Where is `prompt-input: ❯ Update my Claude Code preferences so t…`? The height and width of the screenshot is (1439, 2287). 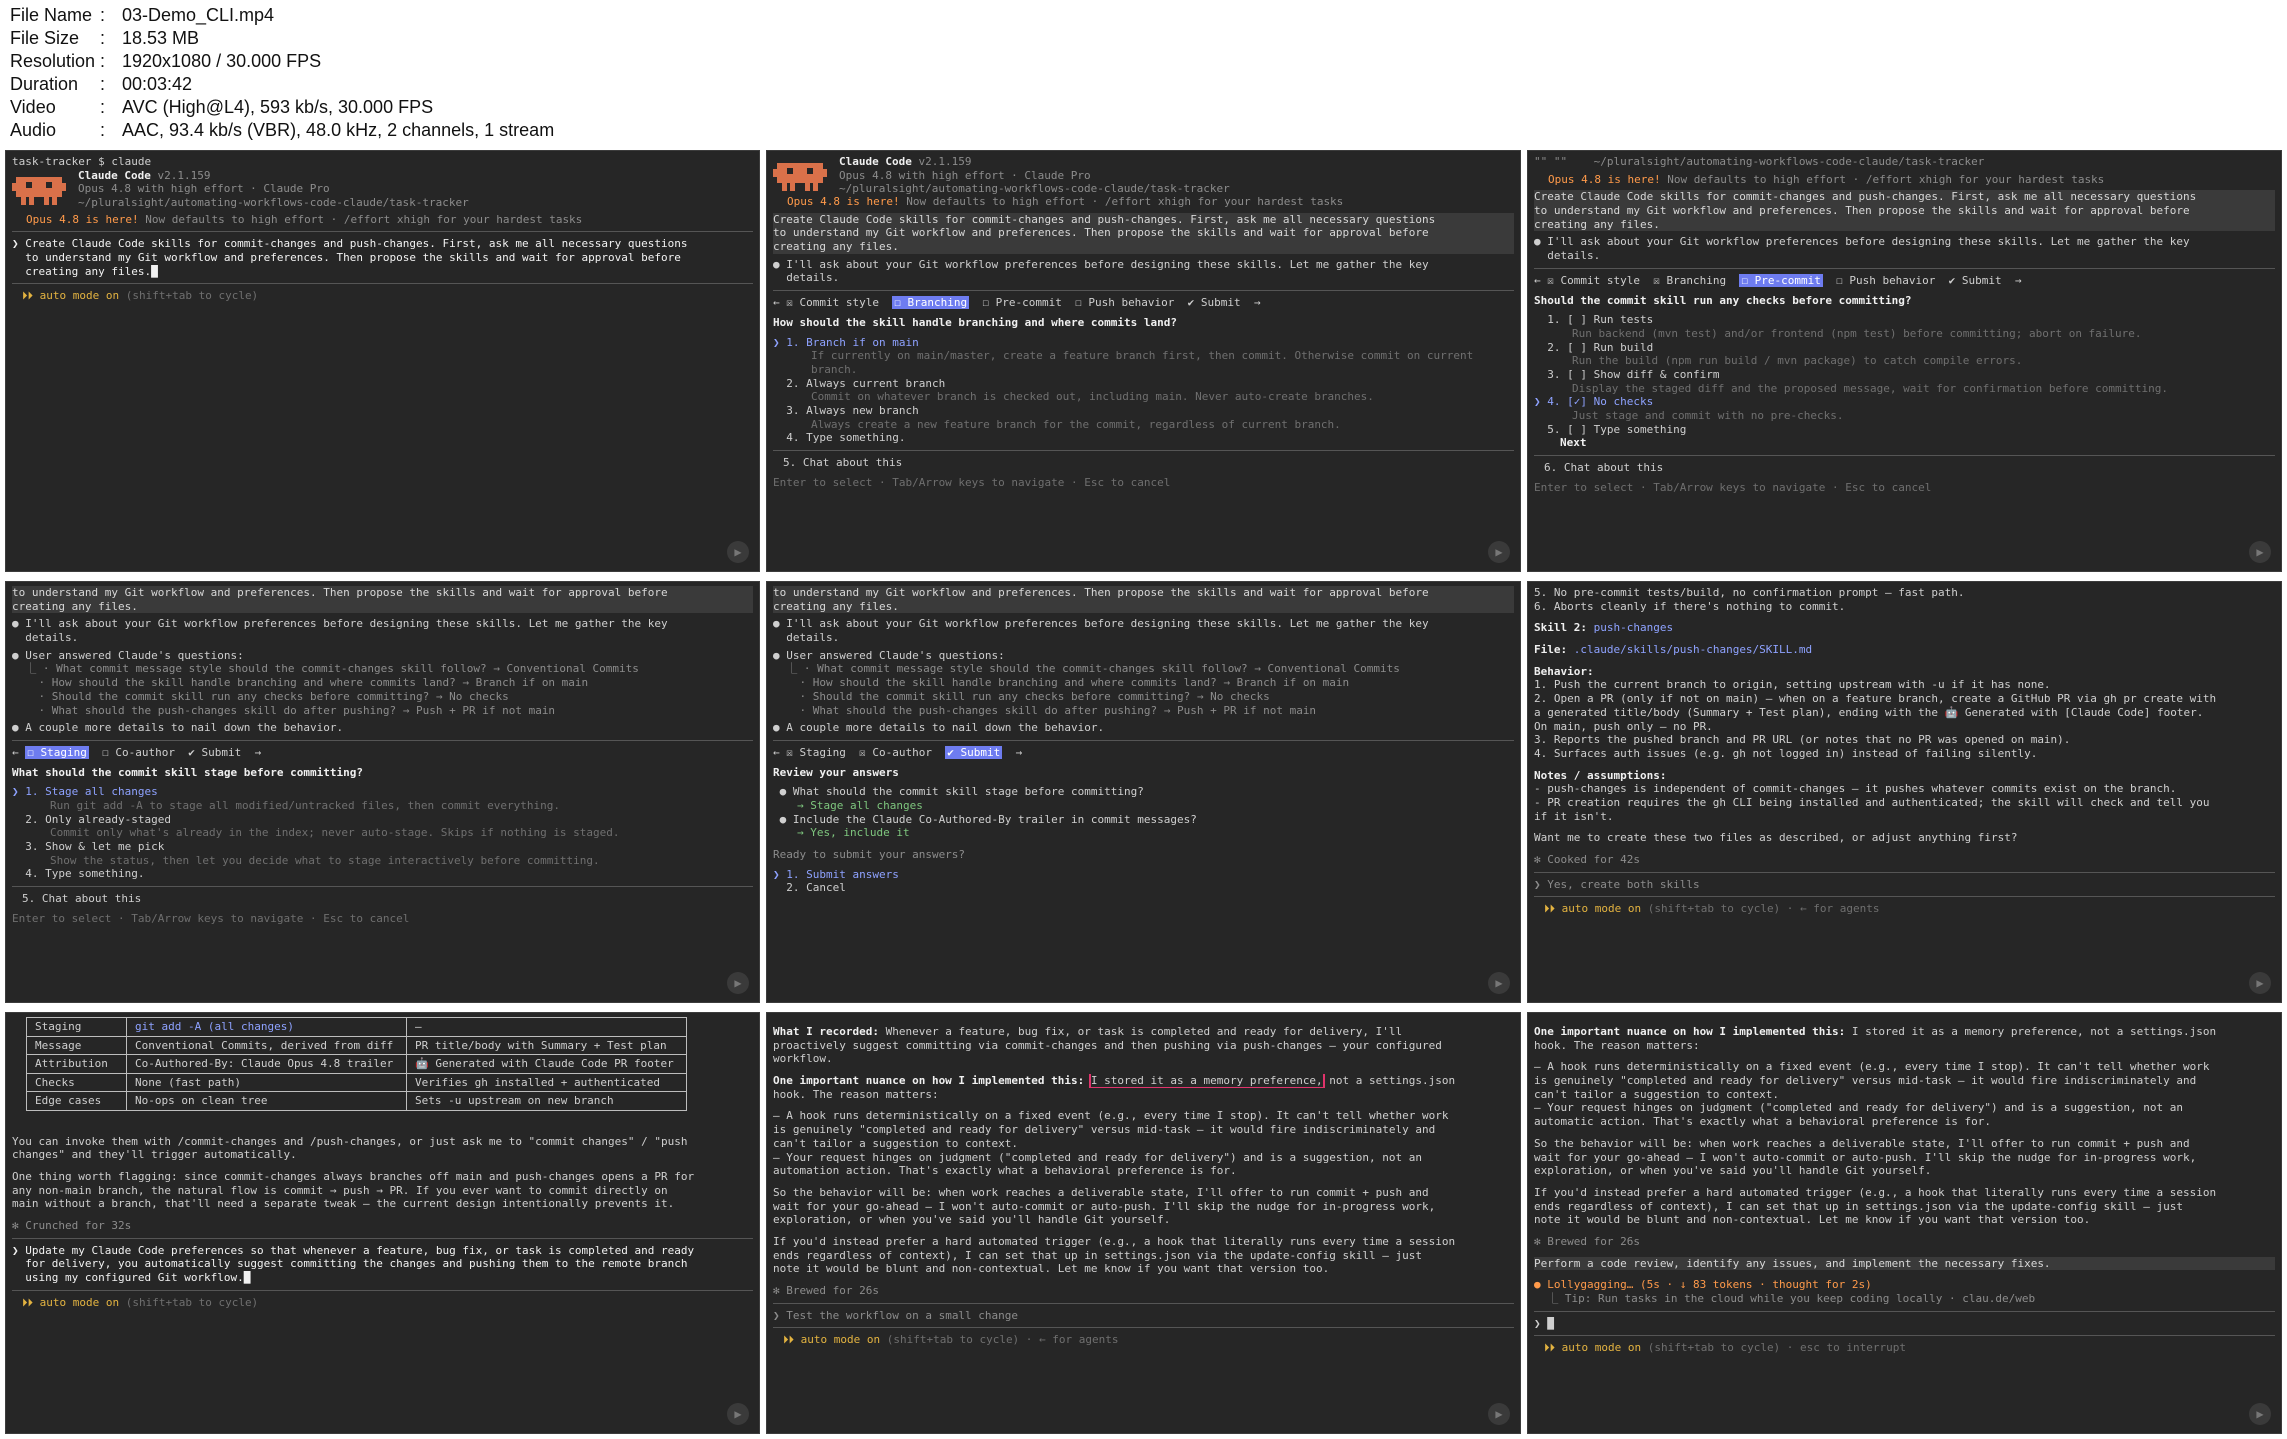
prompt-input: ❯ Update my Claude Code preferences so t… is located at coordinates (382, 1264).